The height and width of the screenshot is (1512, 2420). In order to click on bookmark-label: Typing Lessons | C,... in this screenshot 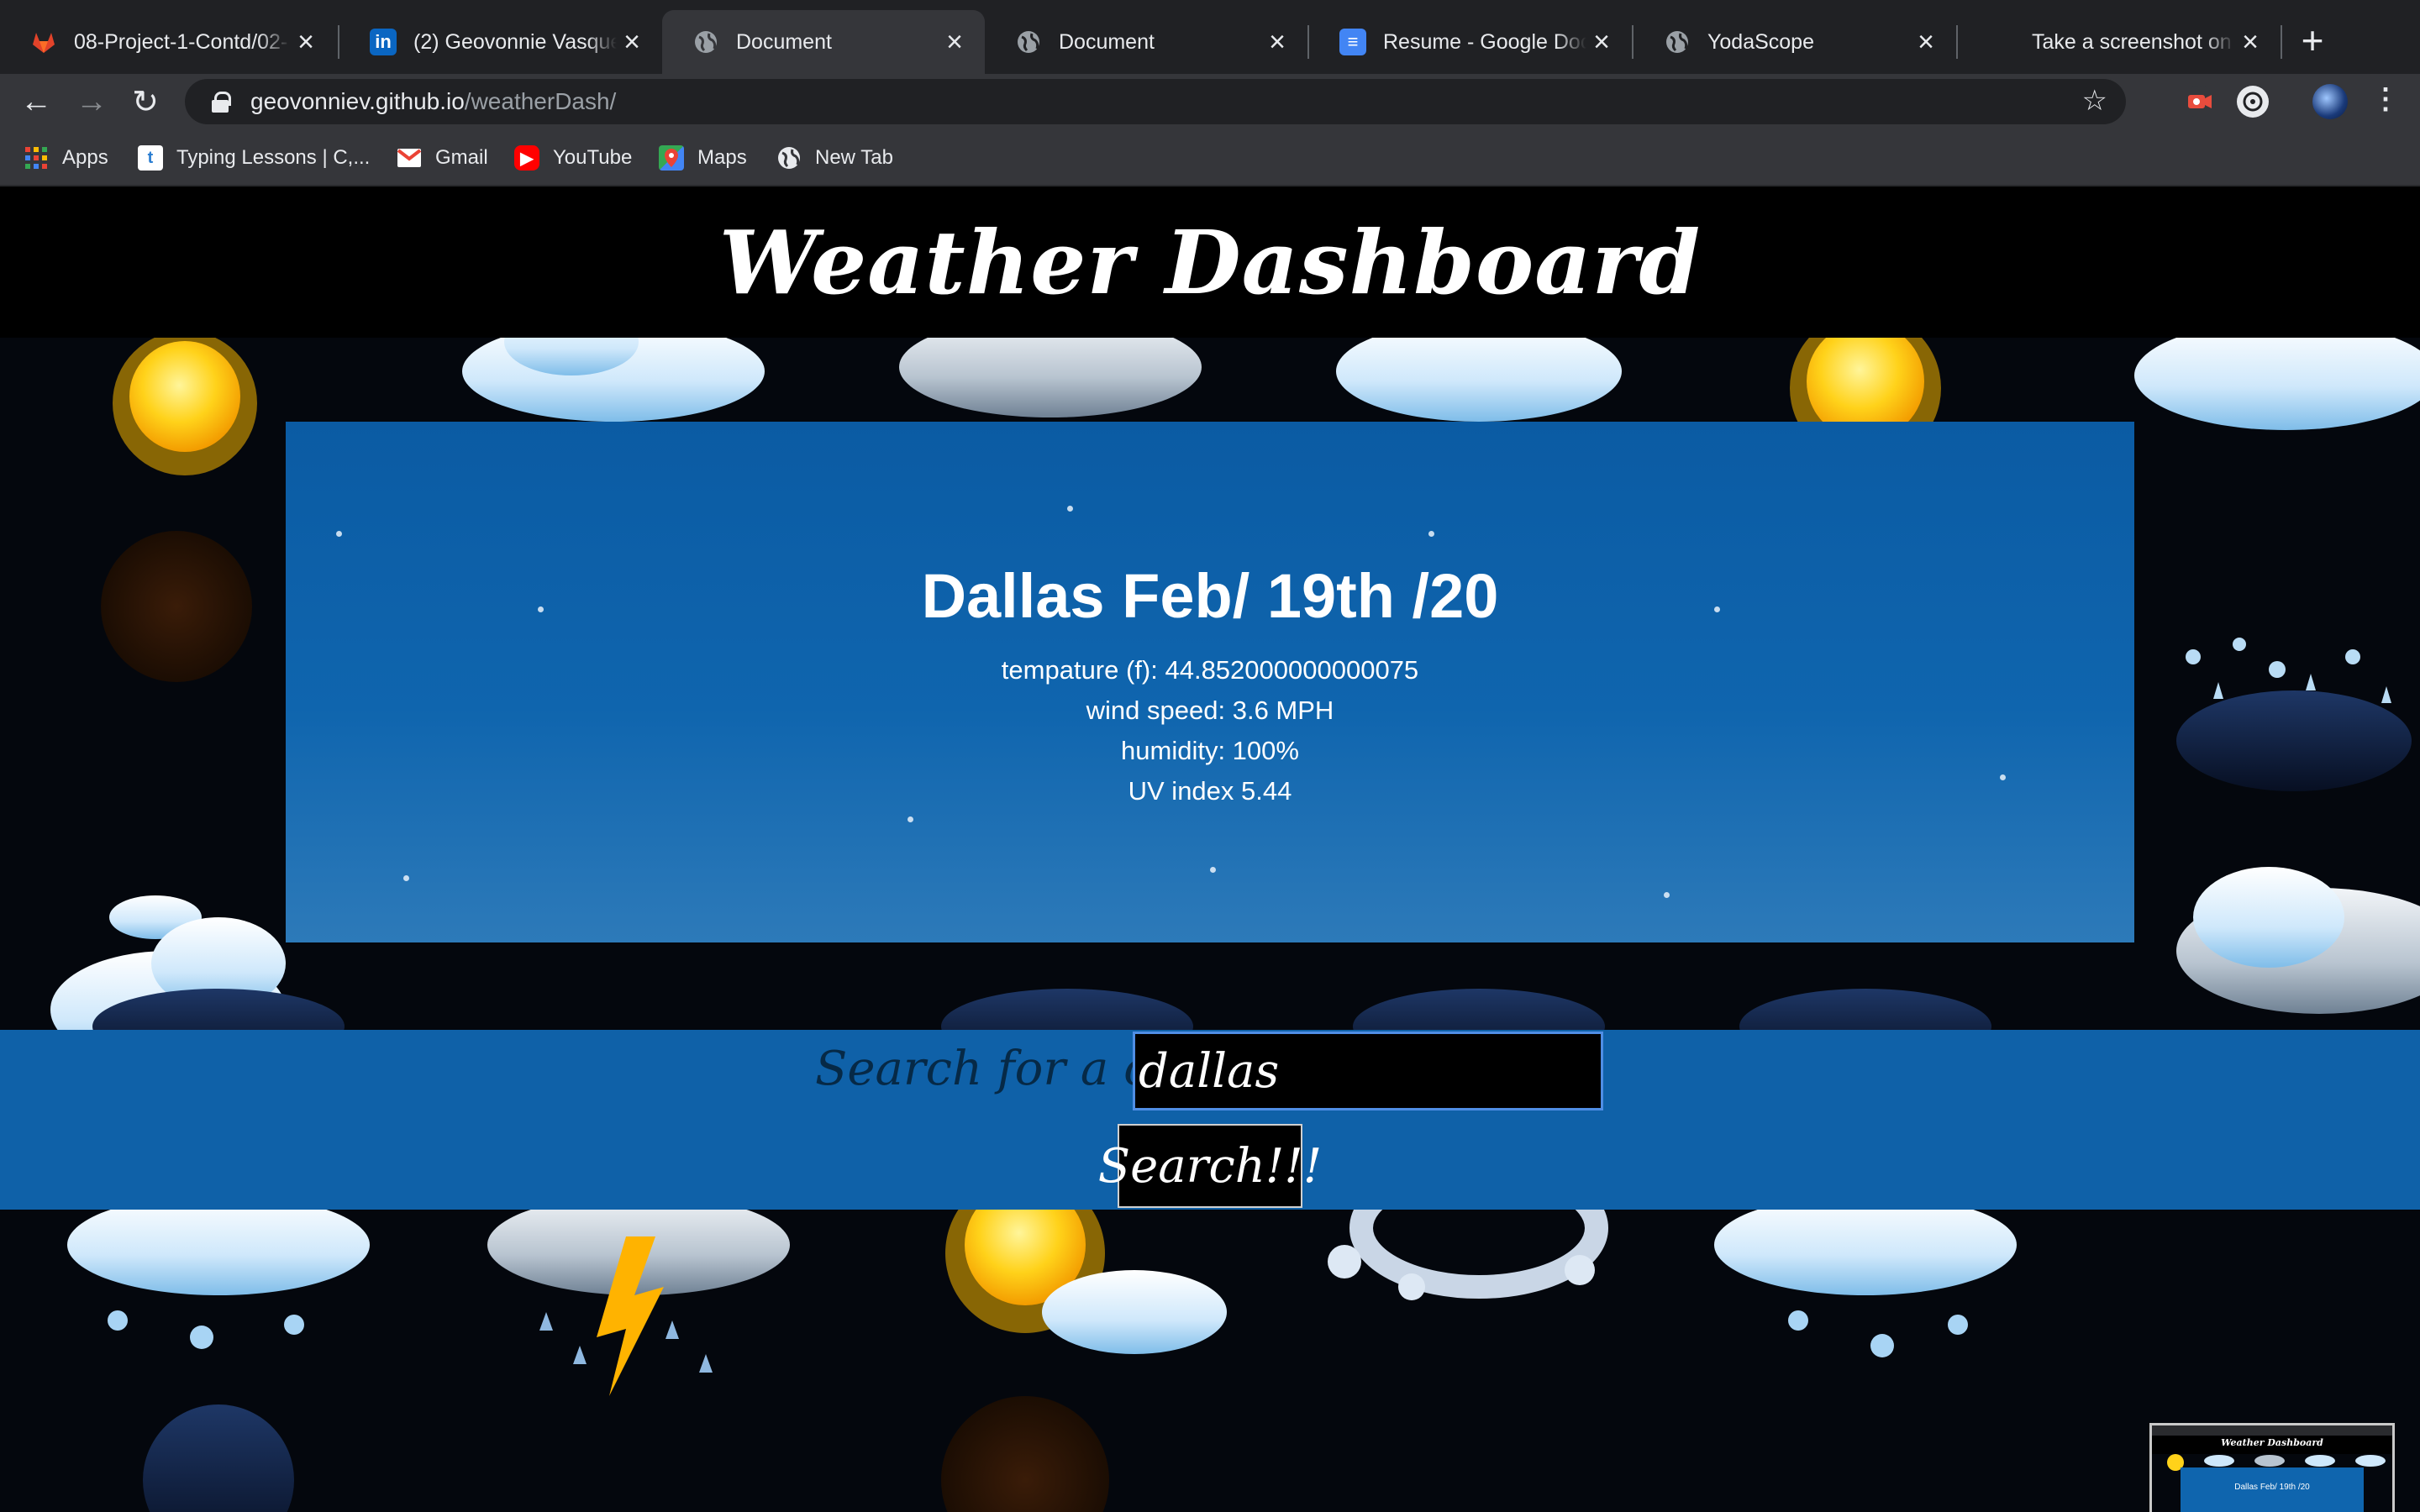, I will do `click(273, 157)`.